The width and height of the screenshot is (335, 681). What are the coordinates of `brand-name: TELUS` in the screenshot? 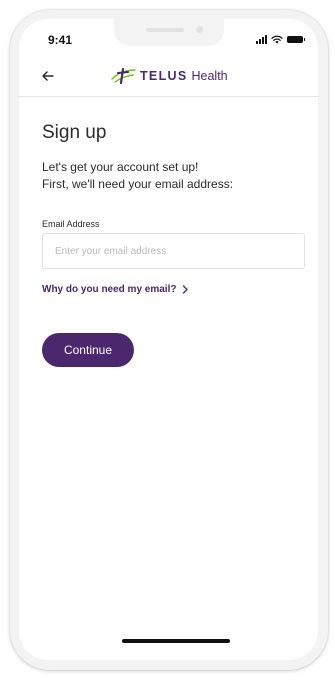 It's located at (164, 76).